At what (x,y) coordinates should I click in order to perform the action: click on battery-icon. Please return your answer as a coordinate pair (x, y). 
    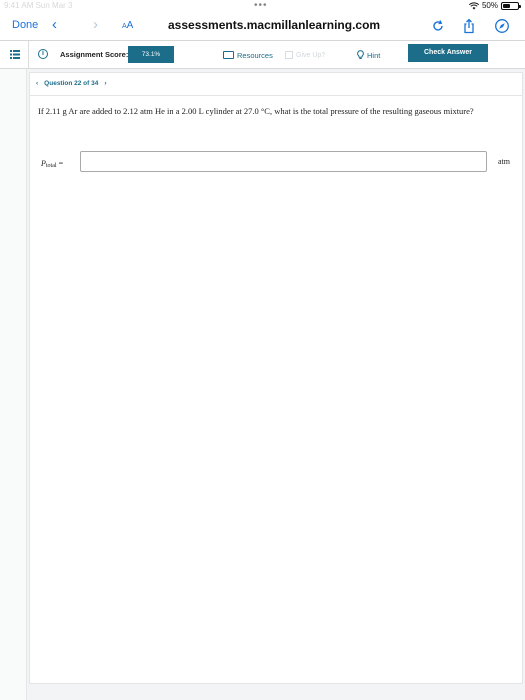
    Looking at the image, I should click on (511, 5).